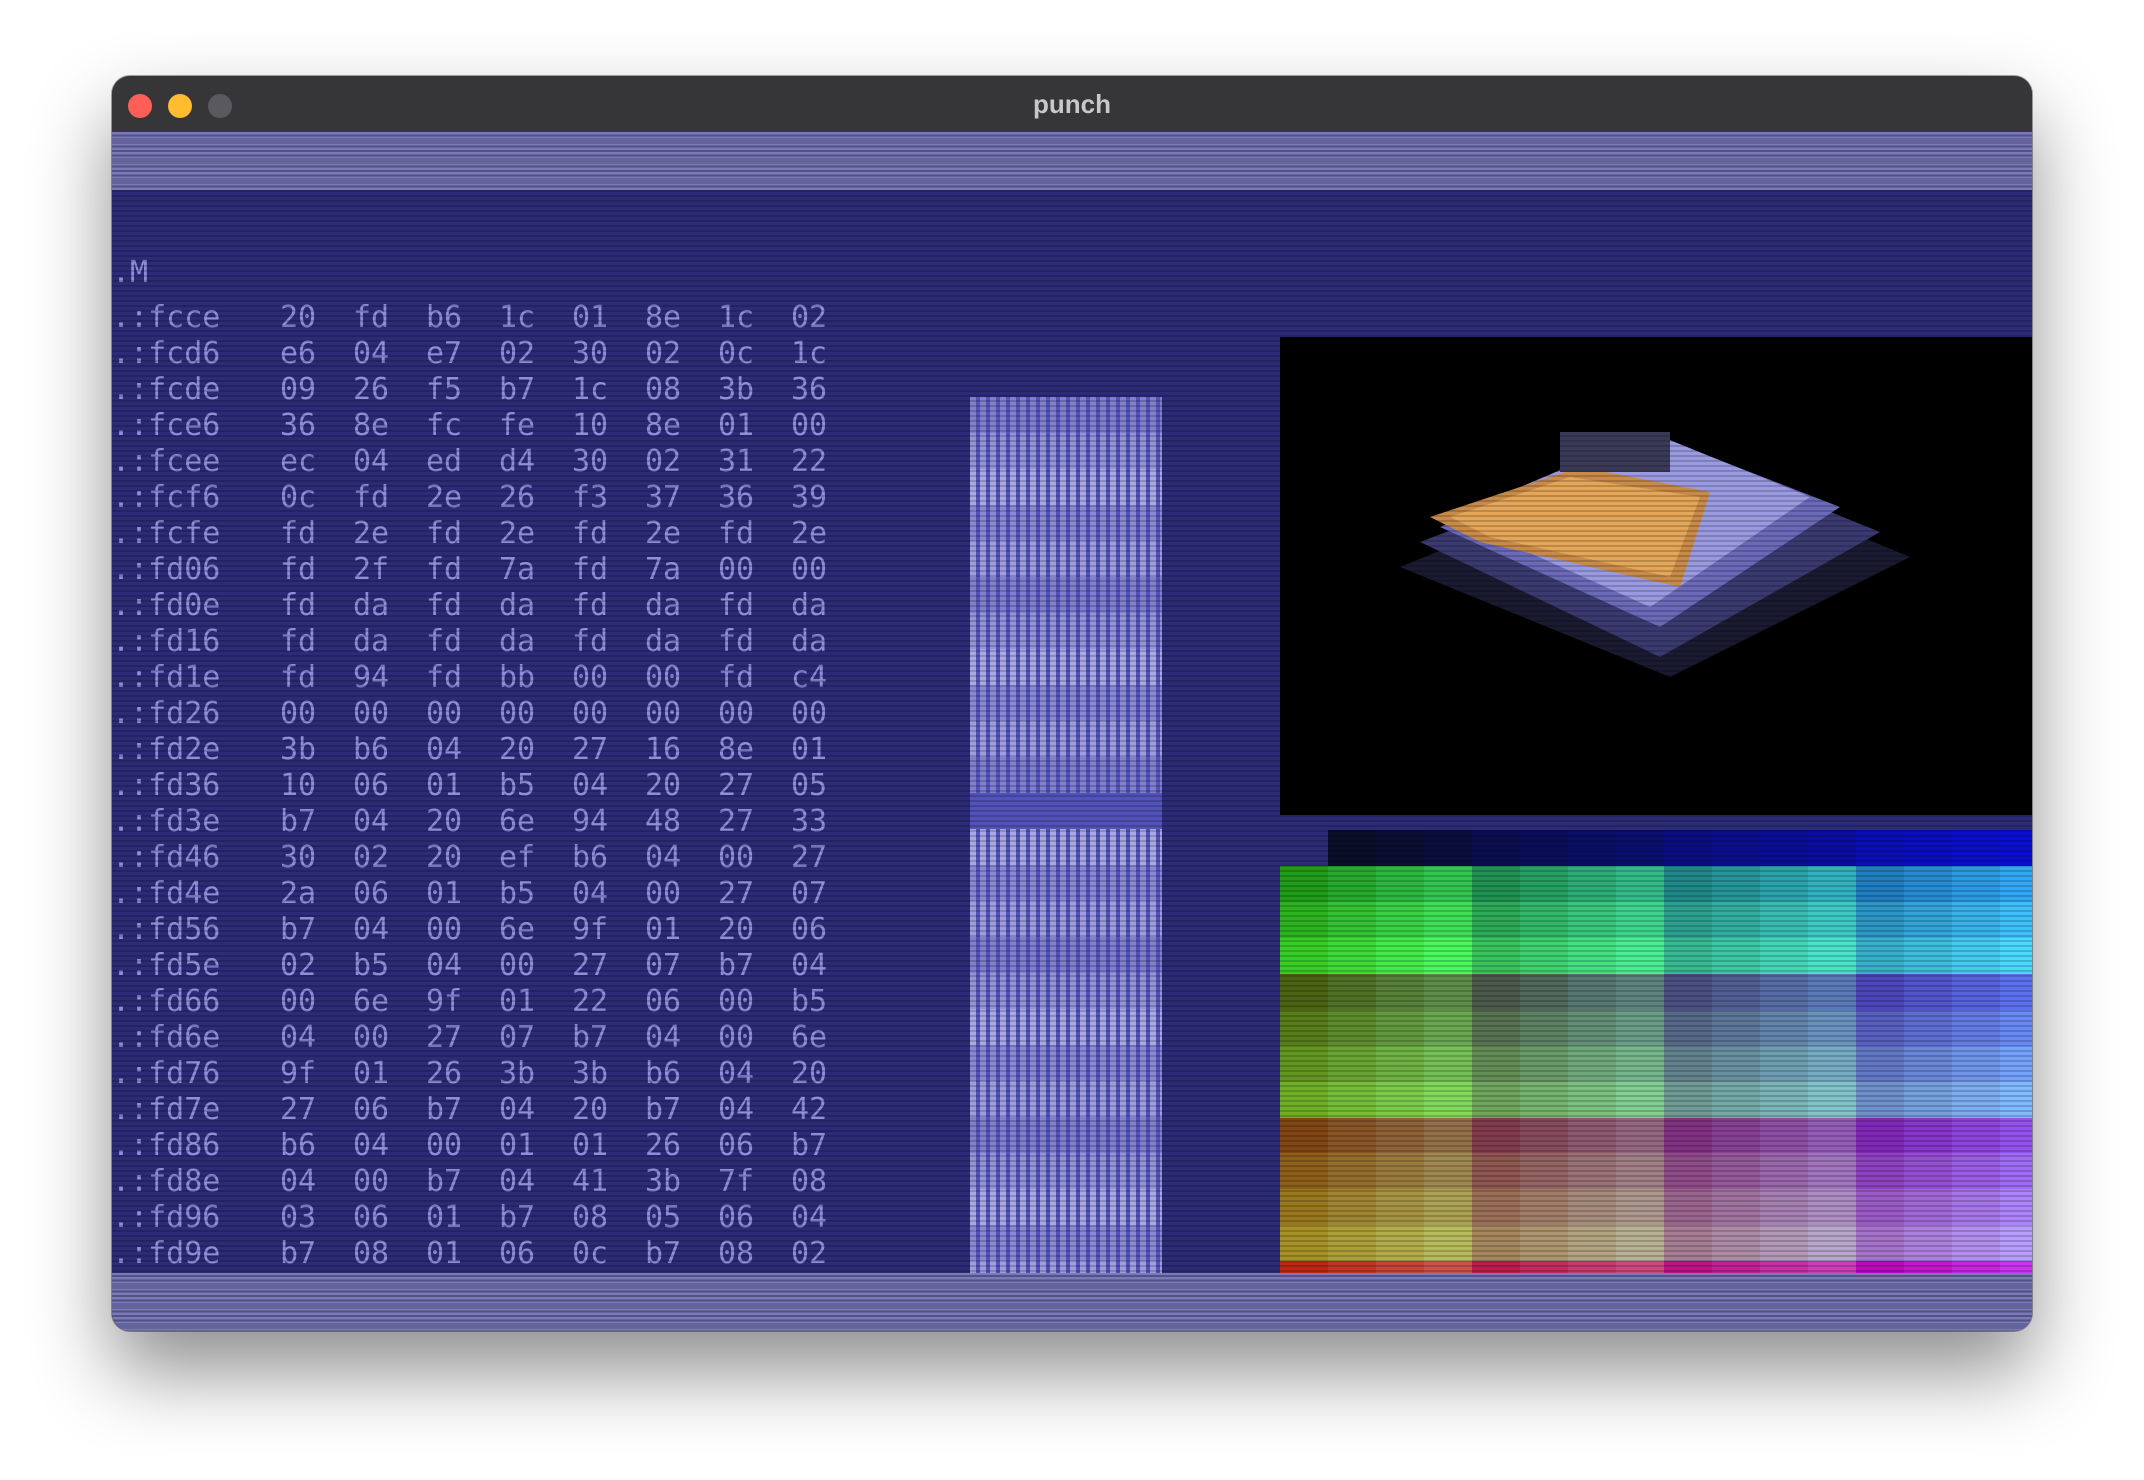 This screenshot has height=1480, width=2144. Describe the element at coordinates (590, 1181) in the screenshot. I see `dump-byte: 41` at that location.